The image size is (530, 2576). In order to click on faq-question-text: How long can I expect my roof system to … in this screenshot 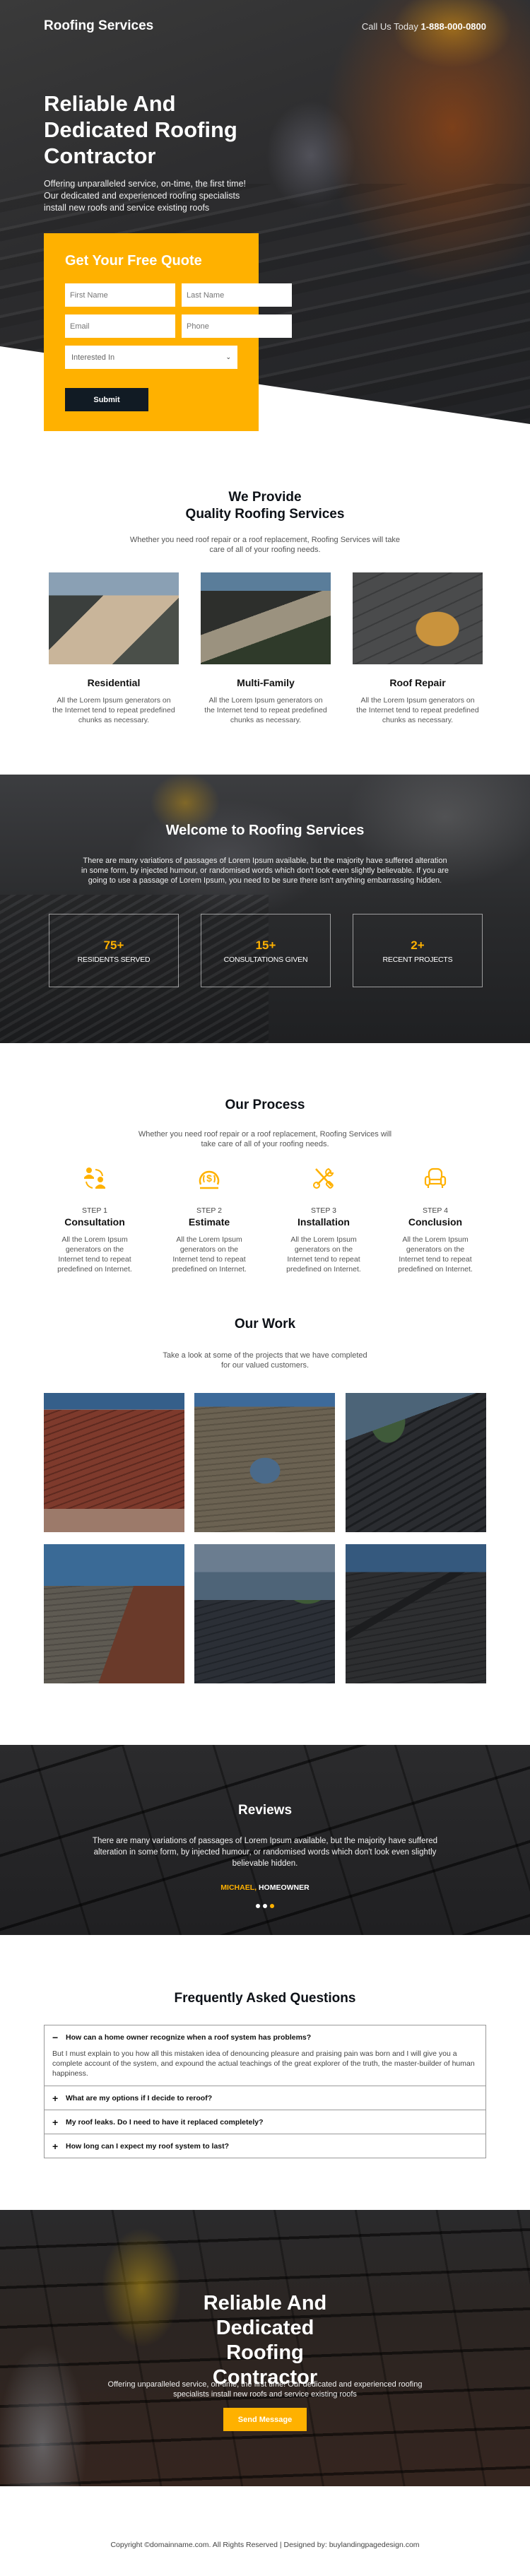, I will do `click(148, 2146)`.